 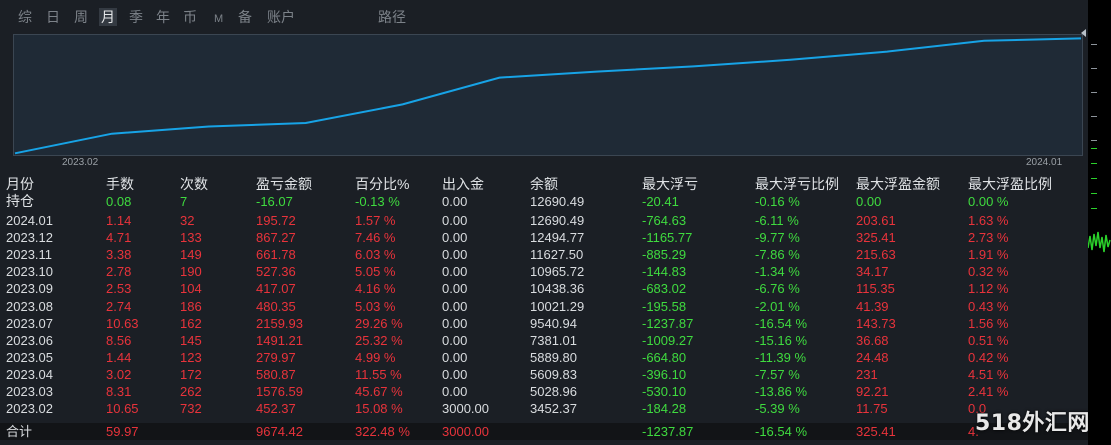 I want to click on cell-count: 190, so click(x=191, y=272).